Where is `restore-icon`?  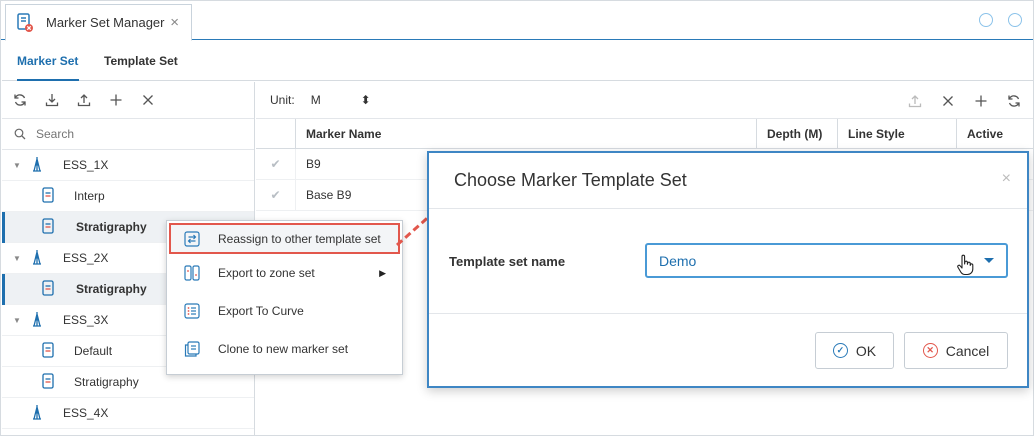
restore-icon is located at coordinates (986, 20).